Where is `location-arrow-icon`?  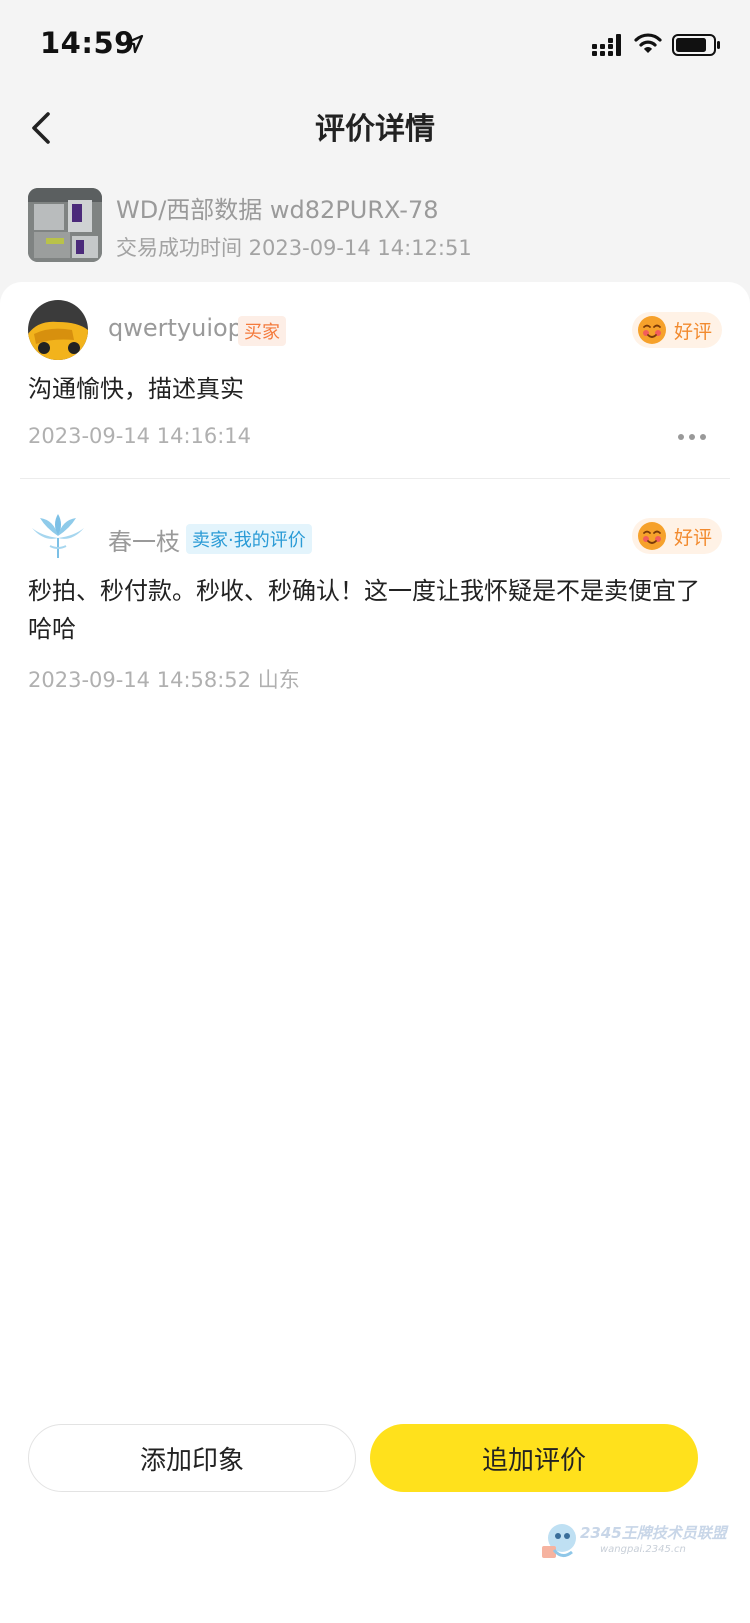
location-arrow-icon is located at coordinates (134, 44).